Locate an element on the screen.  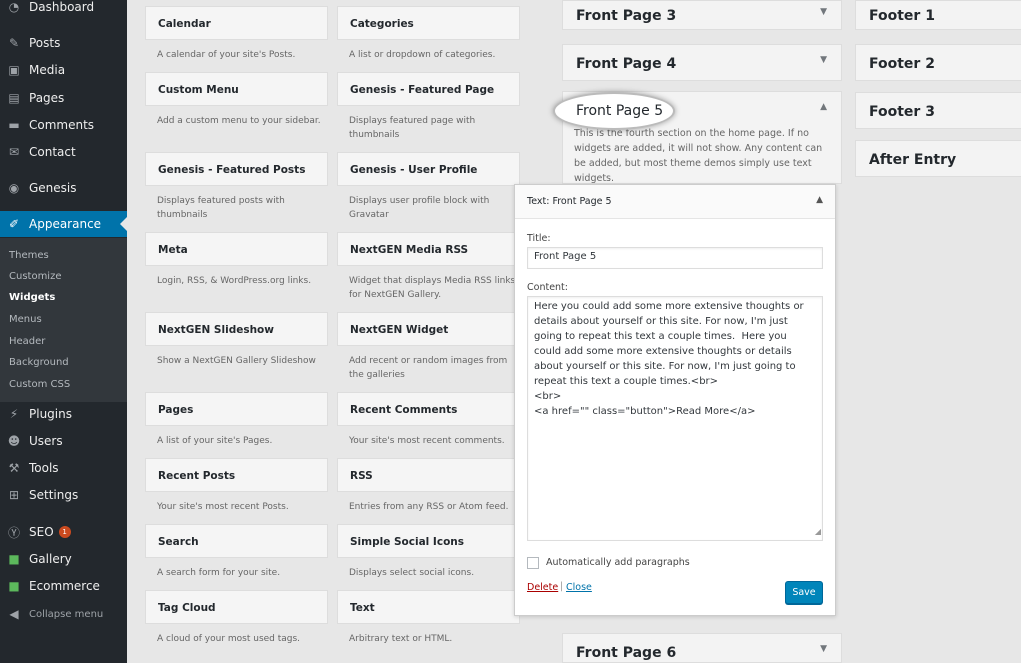
area-front-page-3: Front Page 3 ▼ is located at coordinates (702, 15).